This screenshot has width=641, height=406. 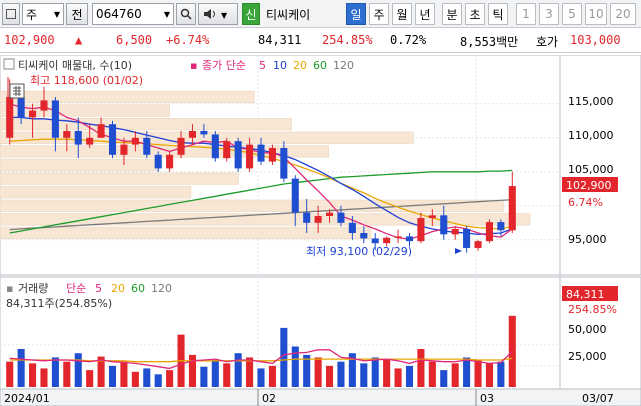 I want to click on prefix-button: 전, so click(x=77, y=14).